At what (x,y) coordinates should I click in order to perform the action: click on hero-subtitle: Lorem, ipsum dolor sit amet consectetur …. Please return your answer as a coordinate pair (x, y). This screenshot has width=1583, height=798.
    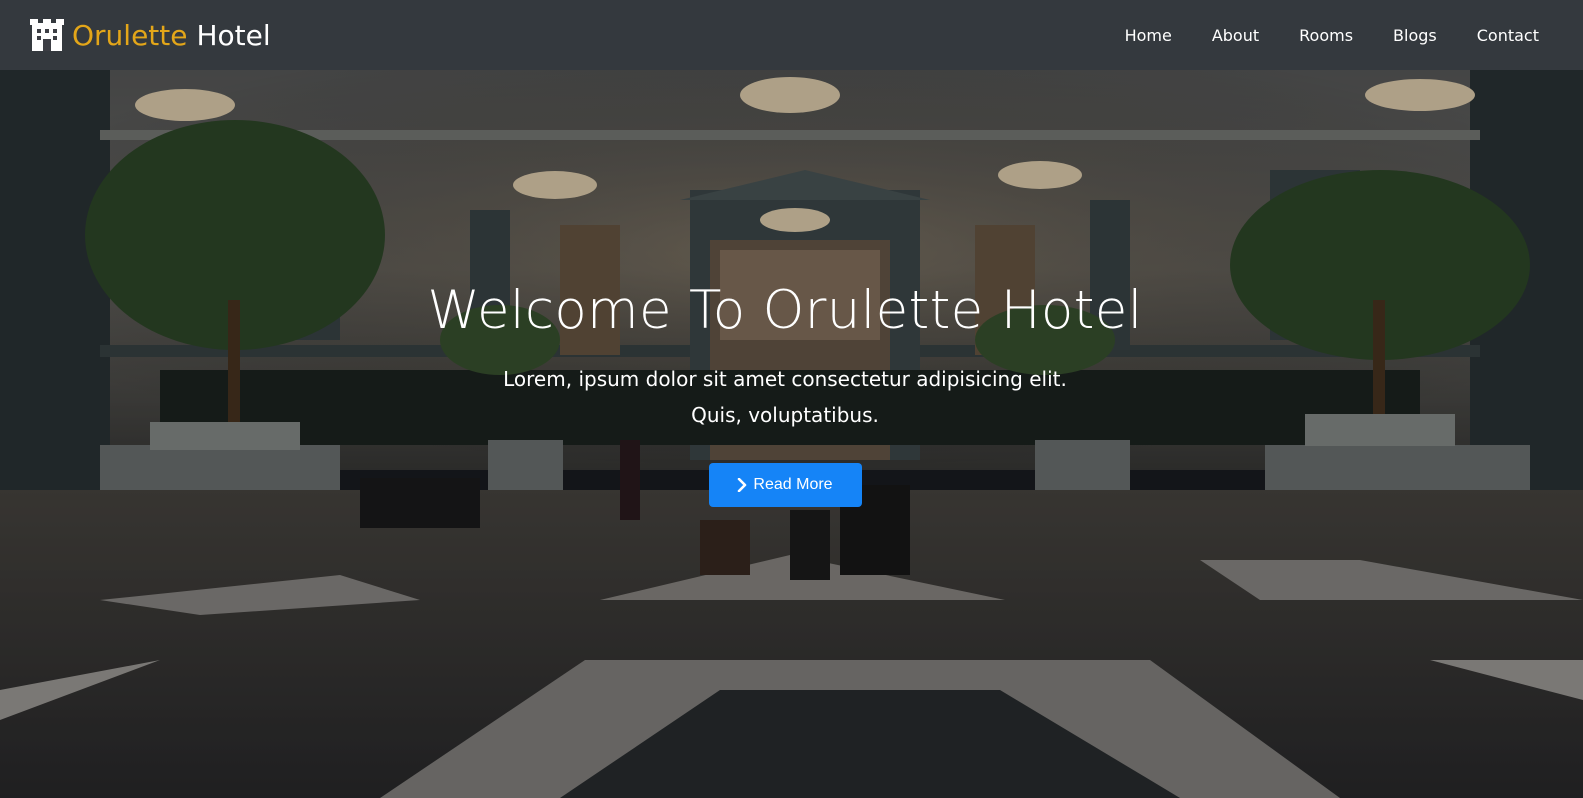
    Looking at the image, I should click on (785, 397).